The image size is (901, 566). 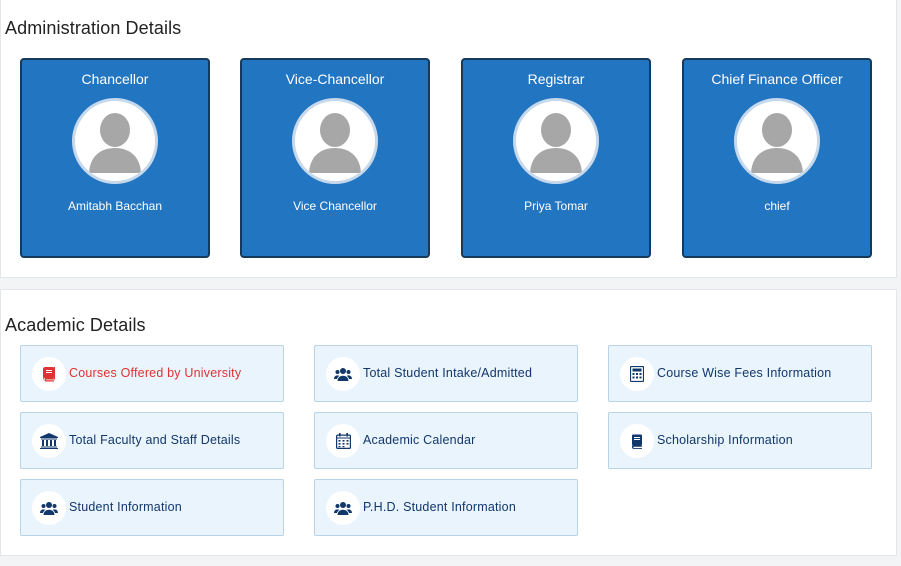 I want to click on administration-title: Administration Details, so click(x=93, y=28).